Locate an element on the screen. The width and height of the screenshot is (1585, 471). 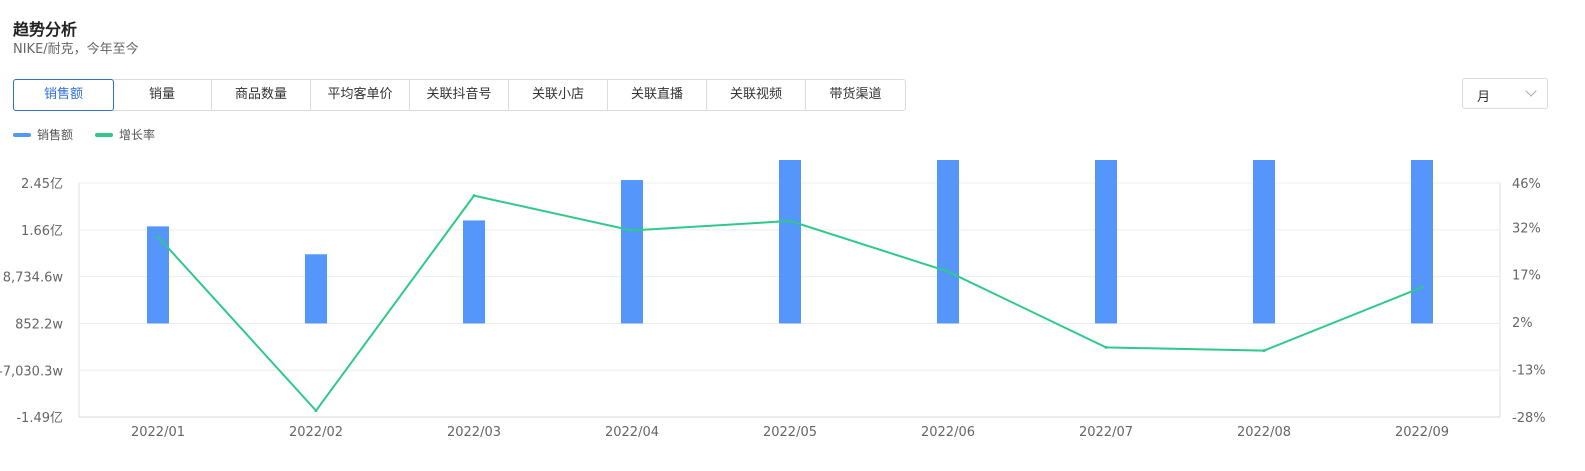
chevron-down-icon is located at coordinates (1531, 91).